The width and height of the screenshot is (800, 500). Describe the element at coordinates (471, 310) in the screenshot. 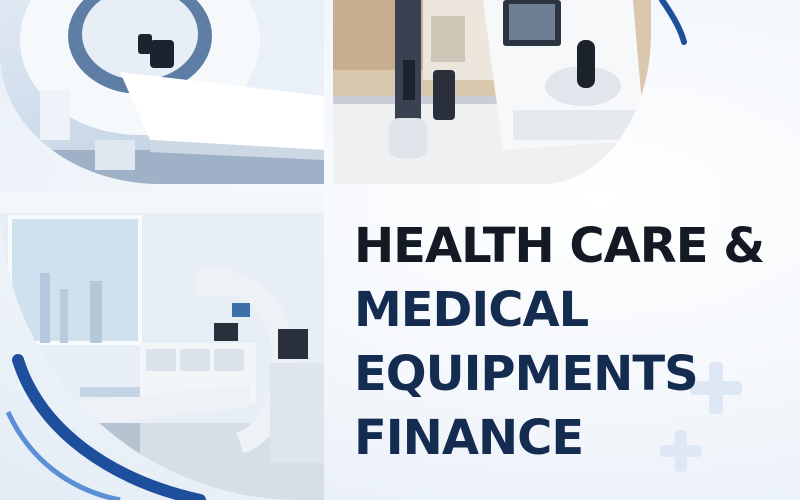

I see `headline-line-2: MEDICAL` at that location.